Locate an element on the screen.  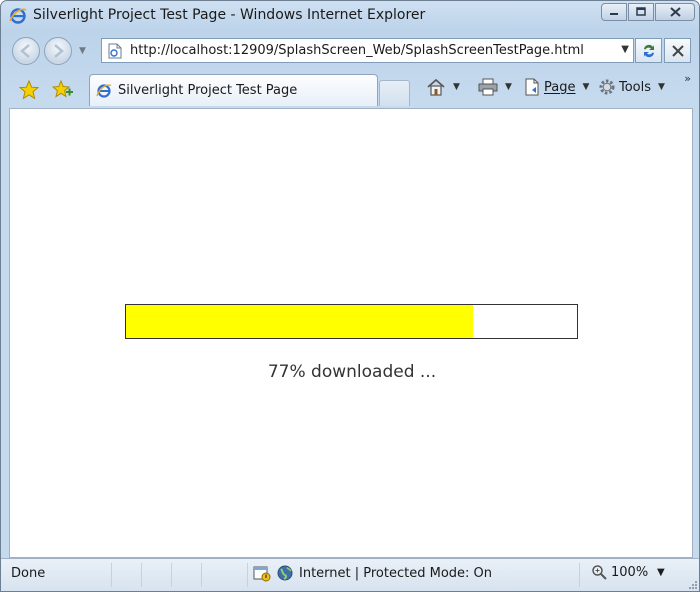
tools-menu-label: Tools is located at coordinates (635, 87).